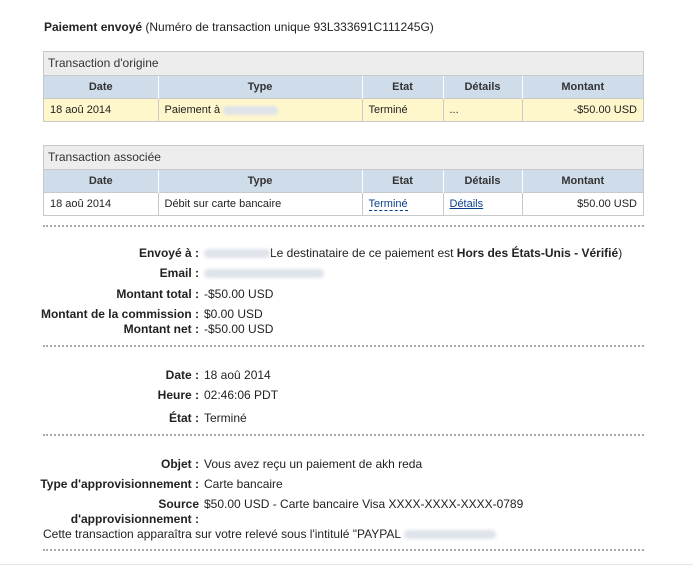 The width and height of the screenshot is (693, 566). I want to click on state-value: Terminé, so click(225, 418).